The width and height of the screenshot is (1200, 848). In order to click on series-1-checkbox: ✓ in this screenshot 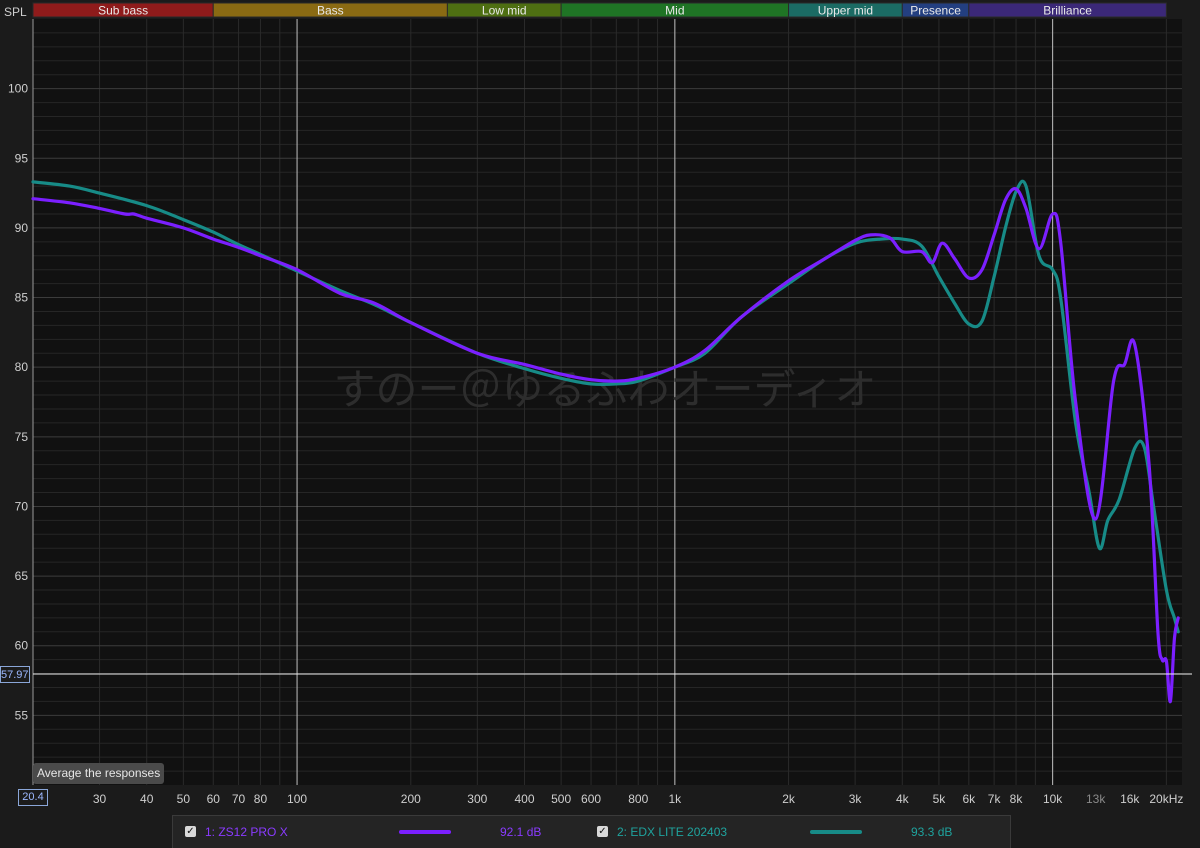, I will do `click(190, 831)`.